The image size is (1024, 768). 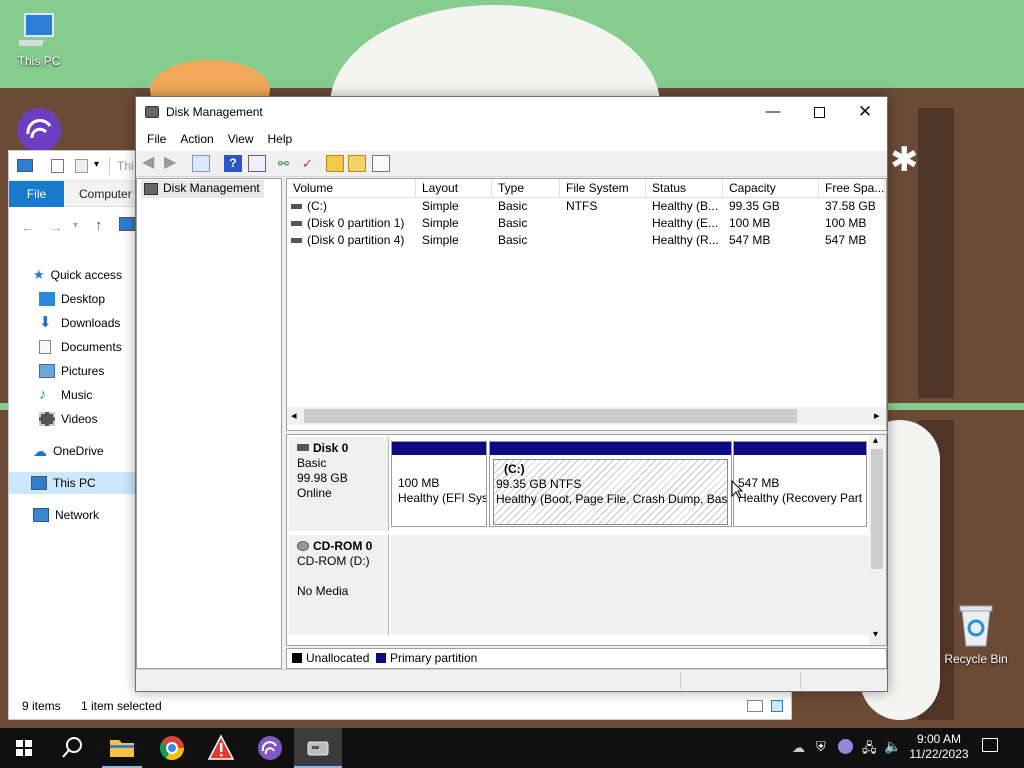 I want to click on desktop-icon-recycle-bin: Recycle Bin, so click(x=976, y=635).